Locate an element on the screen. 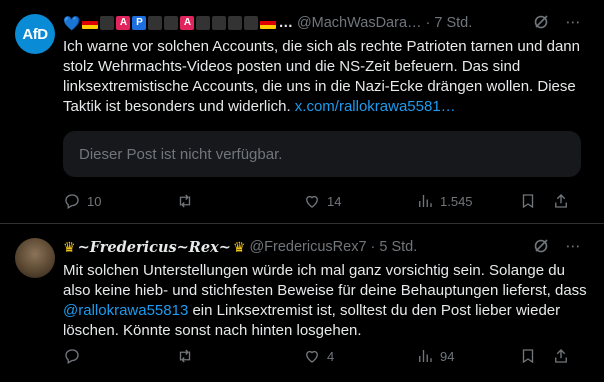  timestamp: 5 Std. is located at coordinates (398, 247).